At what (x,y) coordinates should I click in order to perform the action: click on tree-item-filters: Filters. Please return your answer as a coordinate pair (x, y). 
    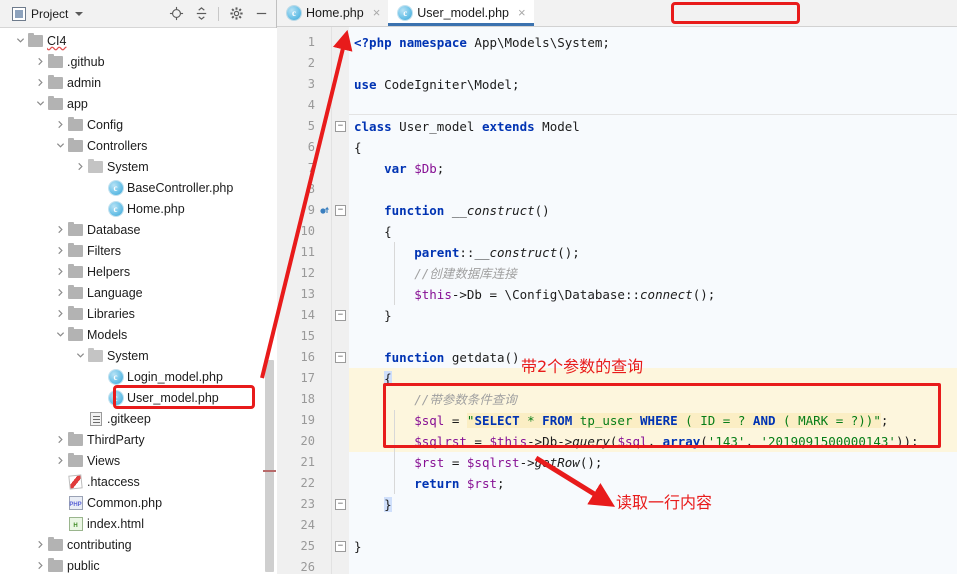
    Looking at the image, I should click on (138, 250).